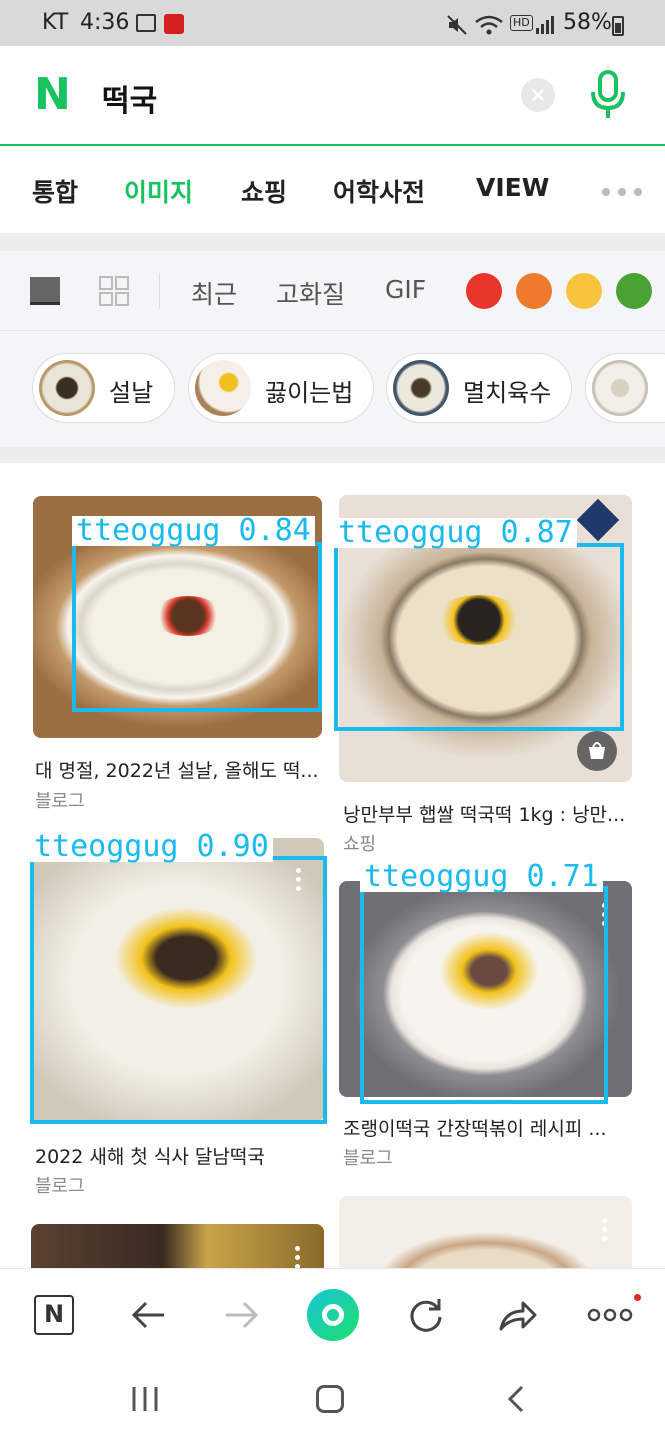  Describe the element at coordinates (174, 24) in the screenshot. I see `app-notification-icon` at that location.